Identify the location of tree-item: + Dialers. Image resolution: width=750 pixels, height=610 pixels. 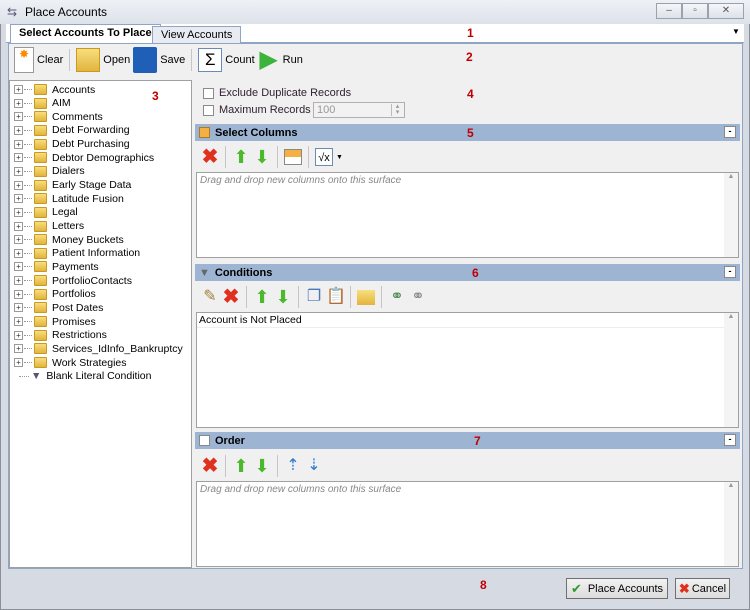
(49, 171).